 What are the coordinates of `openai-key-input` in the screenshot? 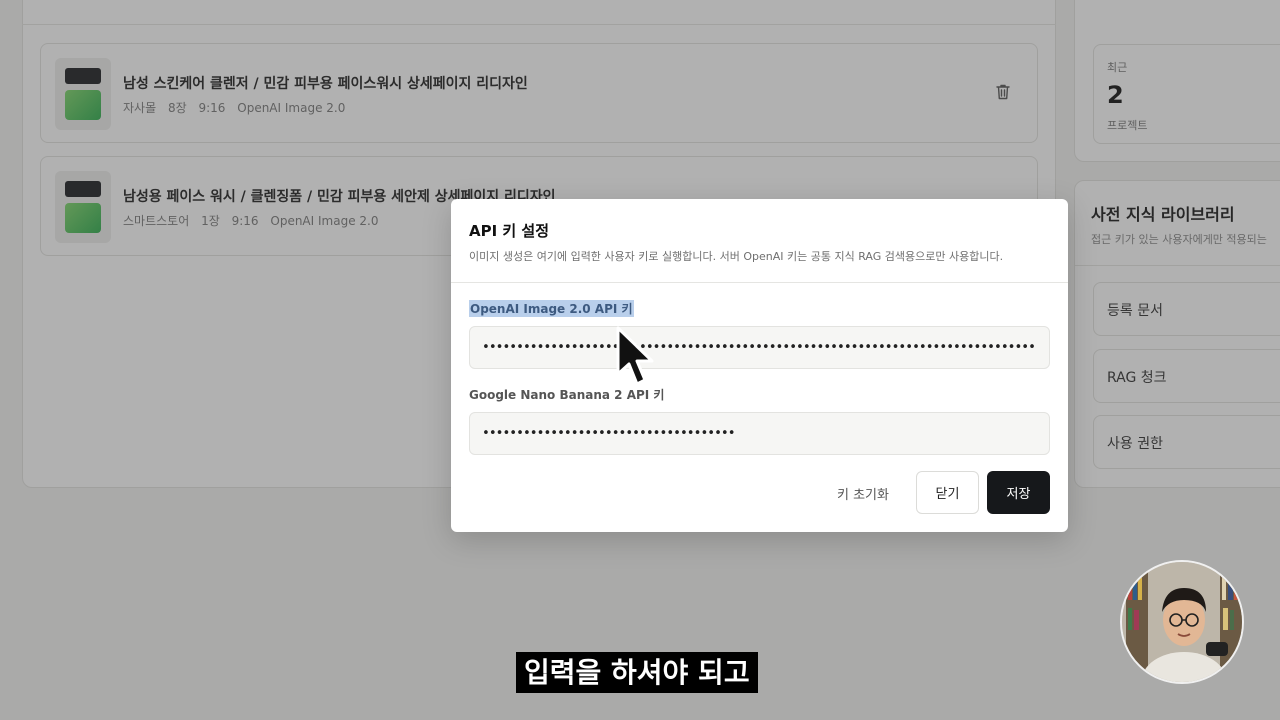 It's located at (759, 347).